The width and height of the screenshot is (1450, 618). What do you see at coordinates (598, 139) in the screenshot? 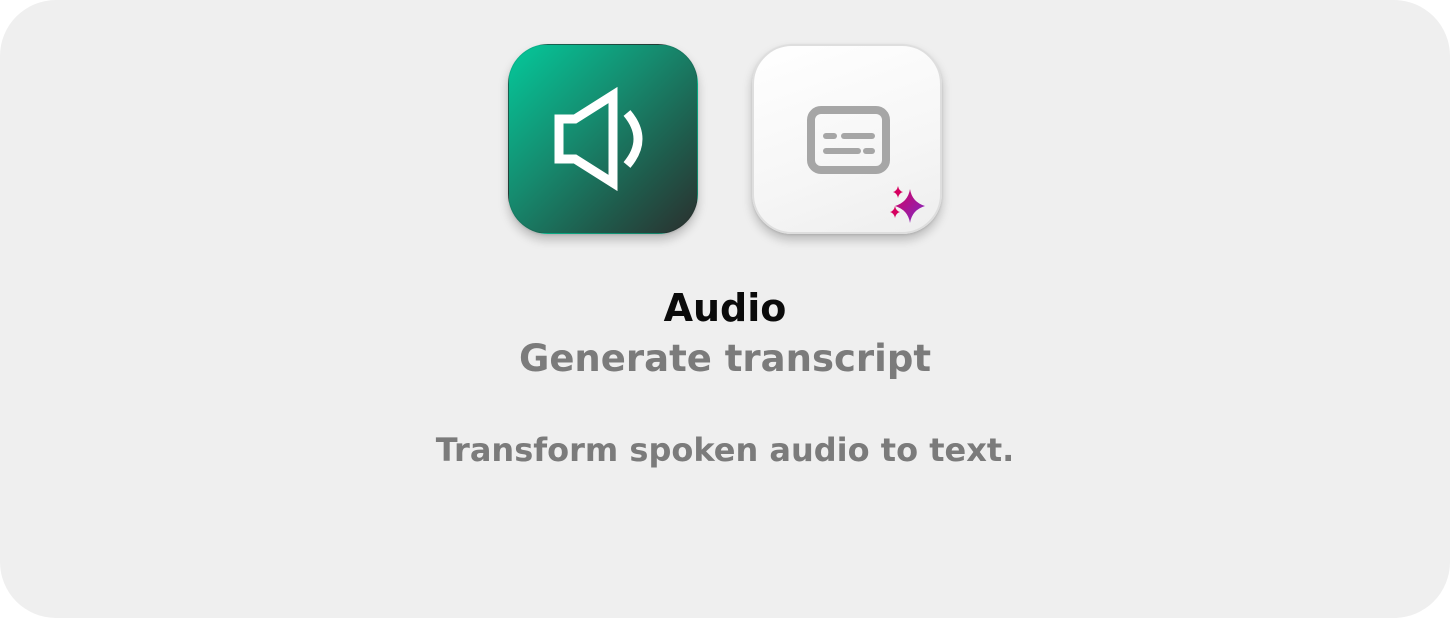
I see `speaker-volume-icon` at bounding box center [598, 139].